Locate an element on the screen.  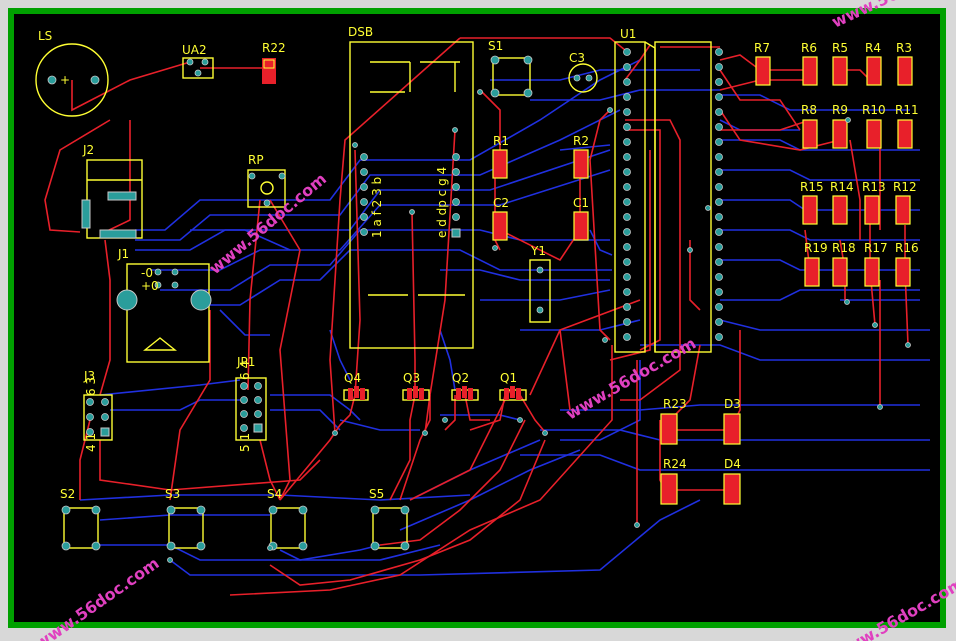
jp1-bottom-pin-labels: 5 1 is located at coordinates (245, 442).